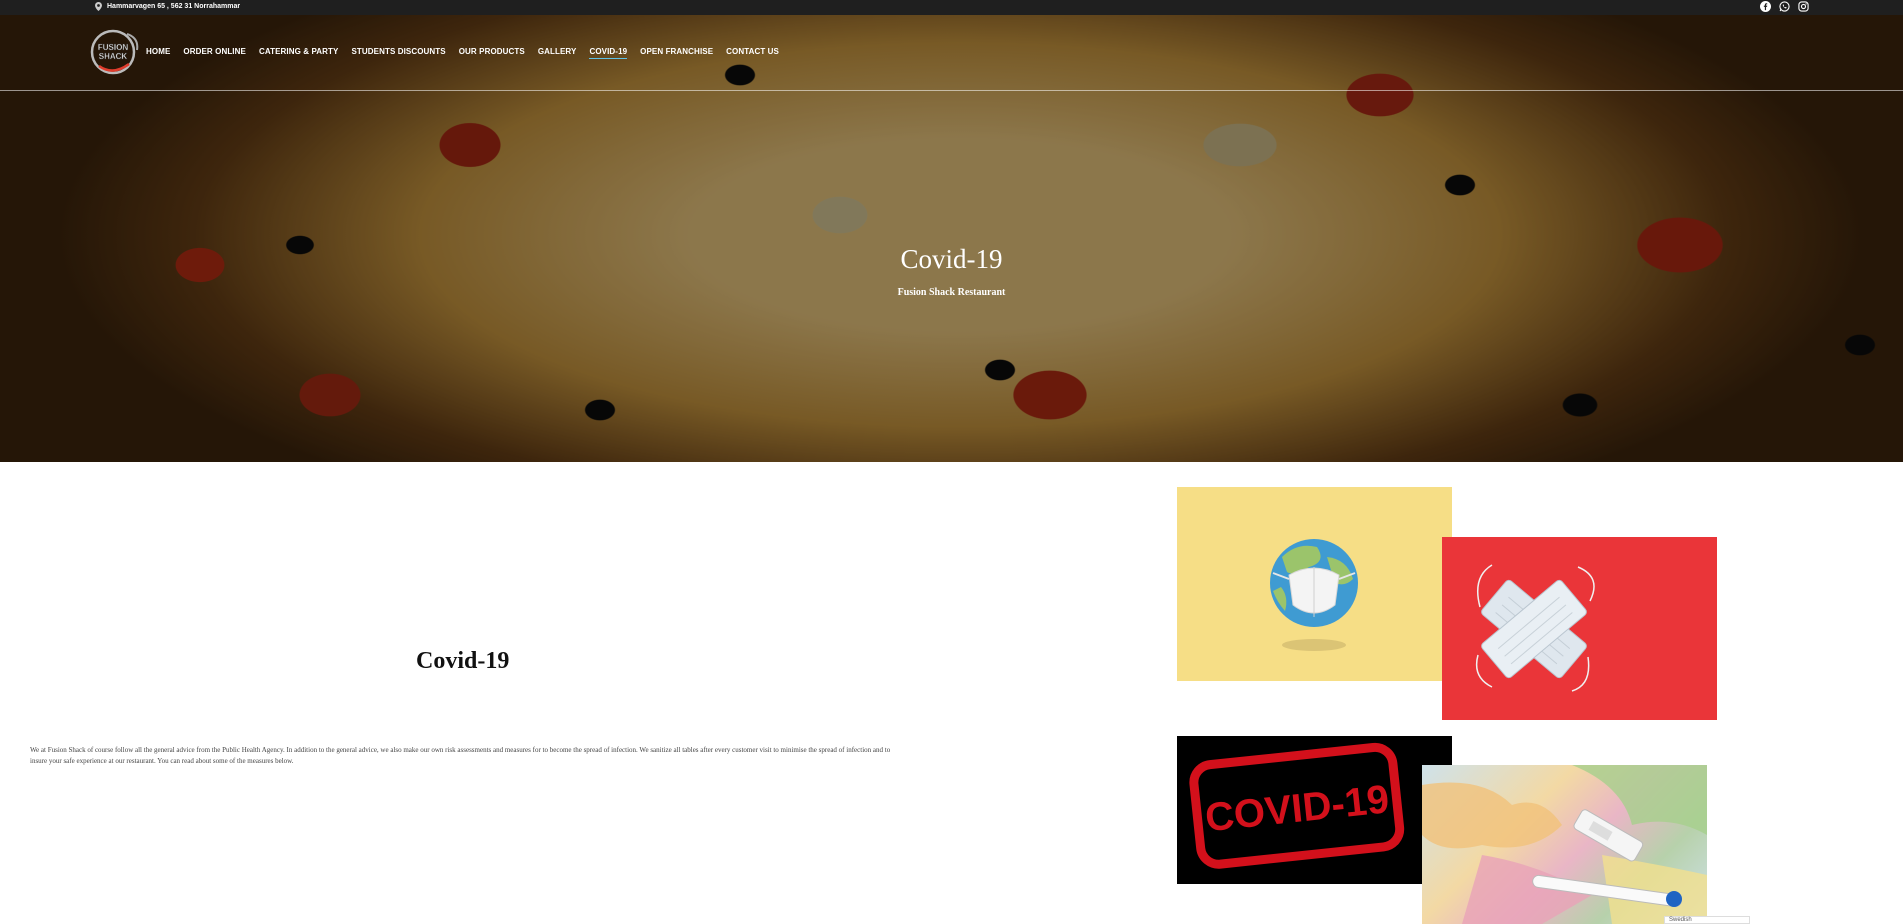 The width and height of the screenshot is (1903, 924). What do you see at coordinates (951, 259) in the screenshot?
I see `hero-title: Covid-19` at bounding box center [951, 259].